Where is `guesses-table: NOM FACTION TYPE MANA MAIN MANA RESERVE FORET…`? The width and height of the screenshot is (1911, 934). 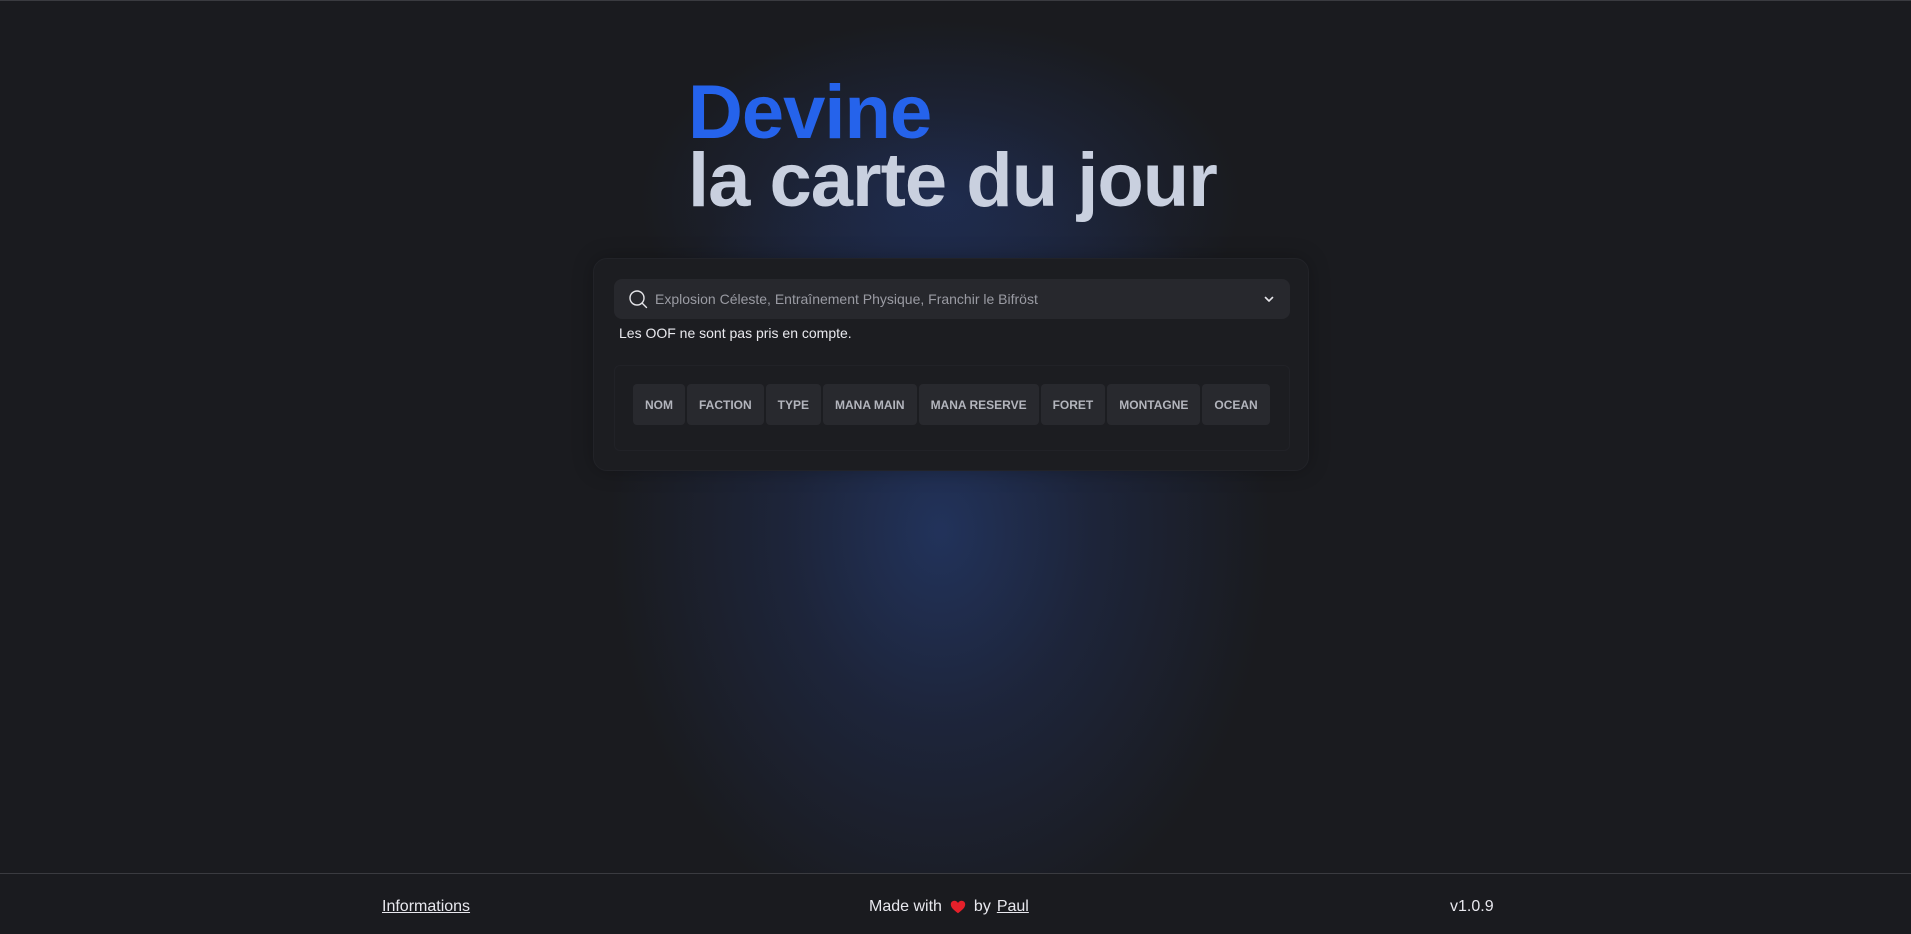 guesses-table: NOM FACTION TYPE MANA MAIN MANA RESERVE FORET… is located at coordinates (952, 408).